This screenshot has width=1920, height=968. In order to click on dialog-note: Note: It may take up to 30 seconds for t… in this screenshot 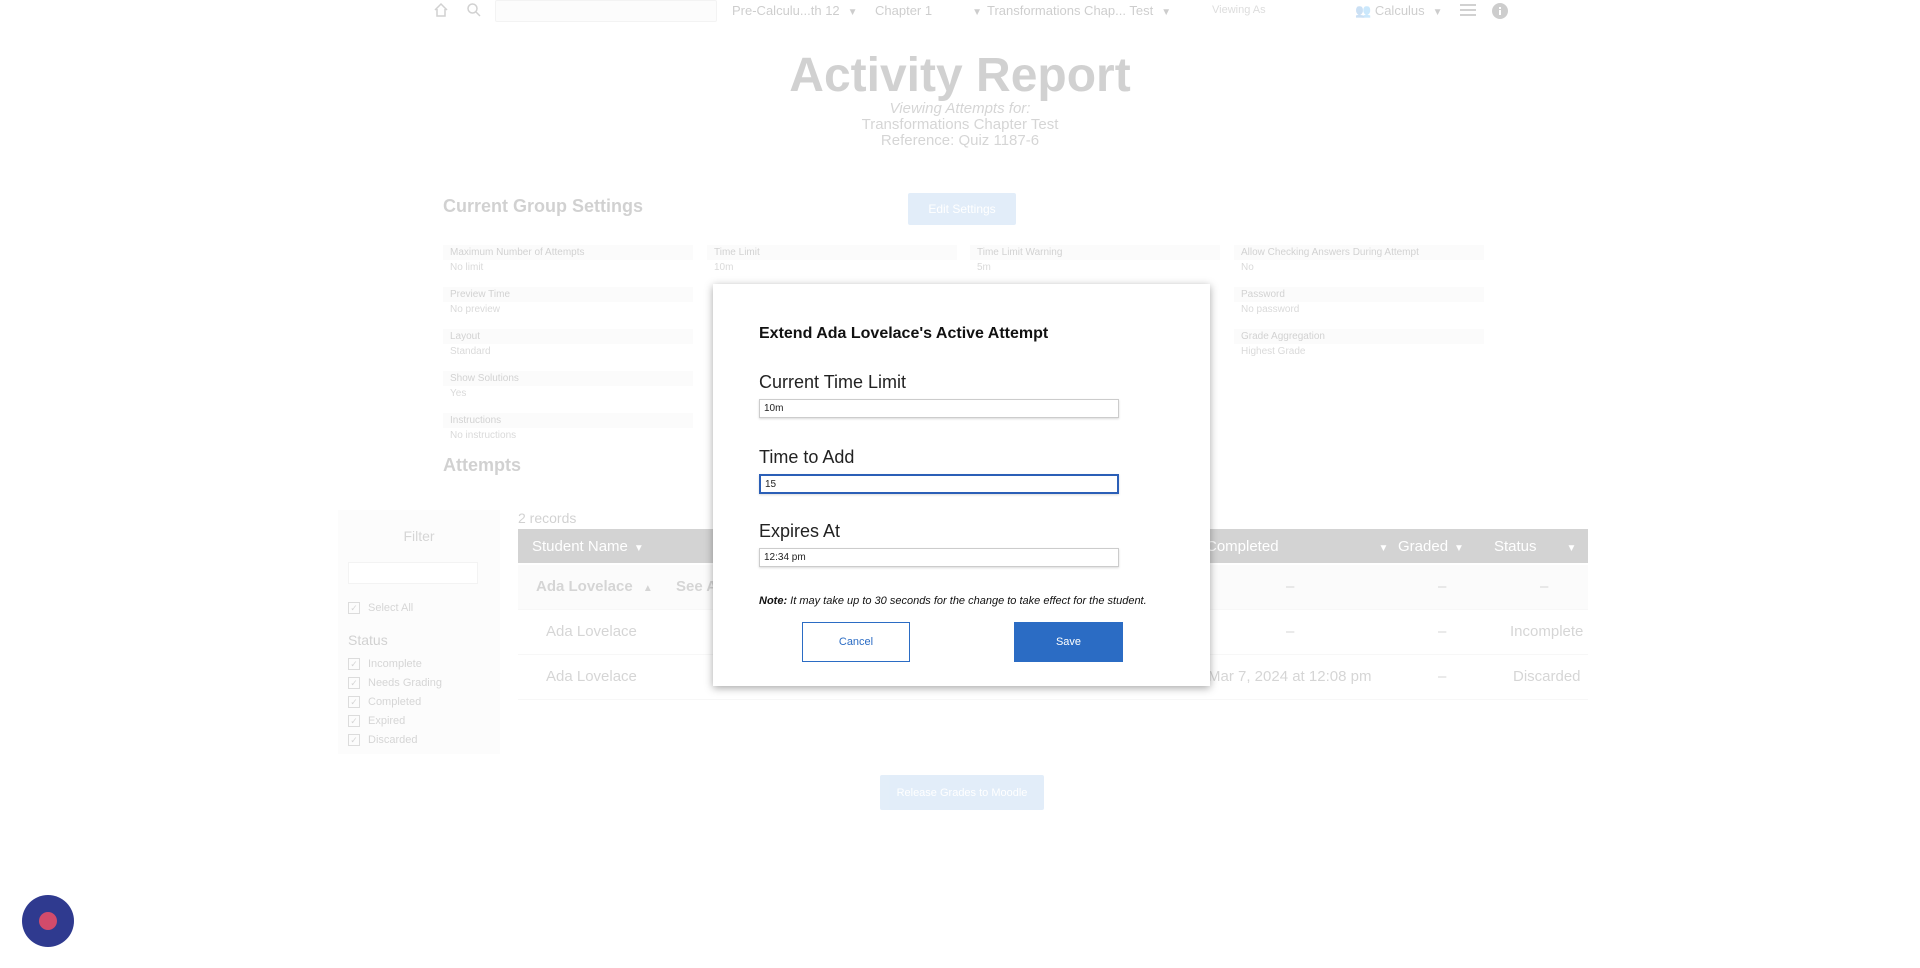, I will do `click(953, 601)`.